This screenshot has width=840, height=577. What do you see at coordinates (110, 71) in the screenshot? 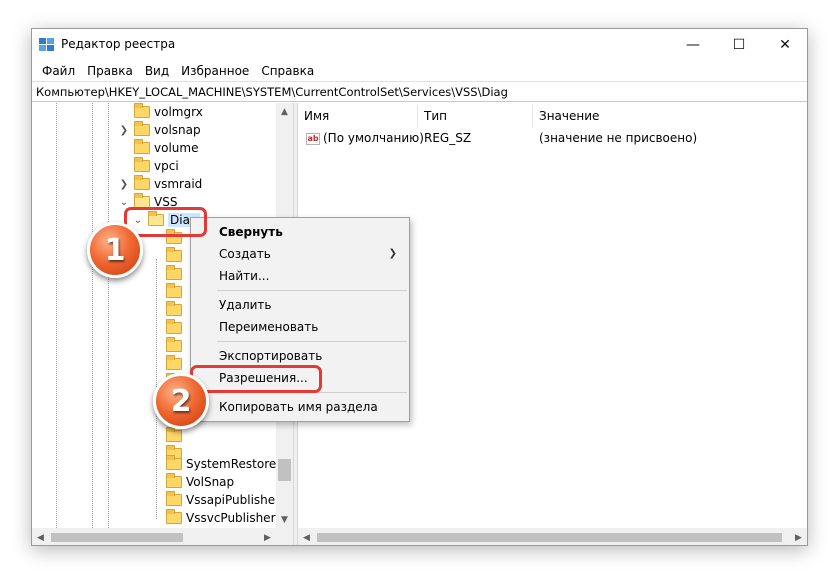
I see `menu-edit: Правка` at bounding box center [110, 71].